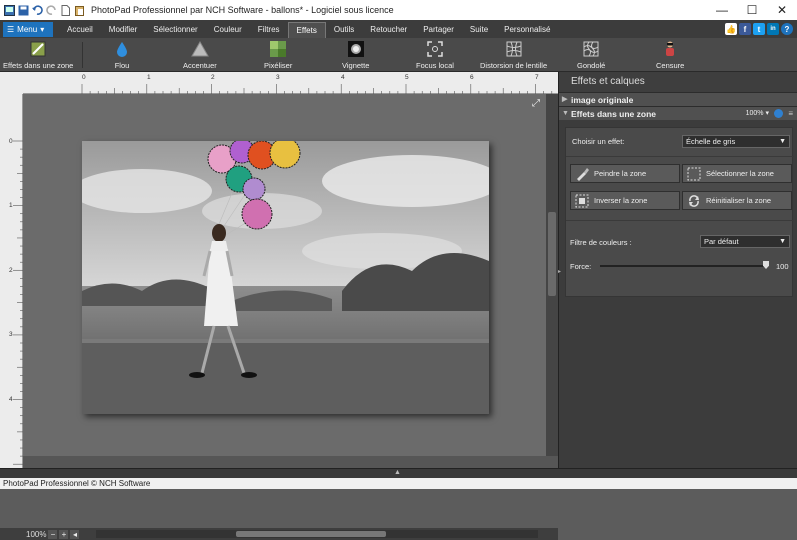 The height and width of the screenshot is (540, 797). Describe the element at coordinates (773, 29) in the screenshot. I see `linkedin-icon: in` at that location.